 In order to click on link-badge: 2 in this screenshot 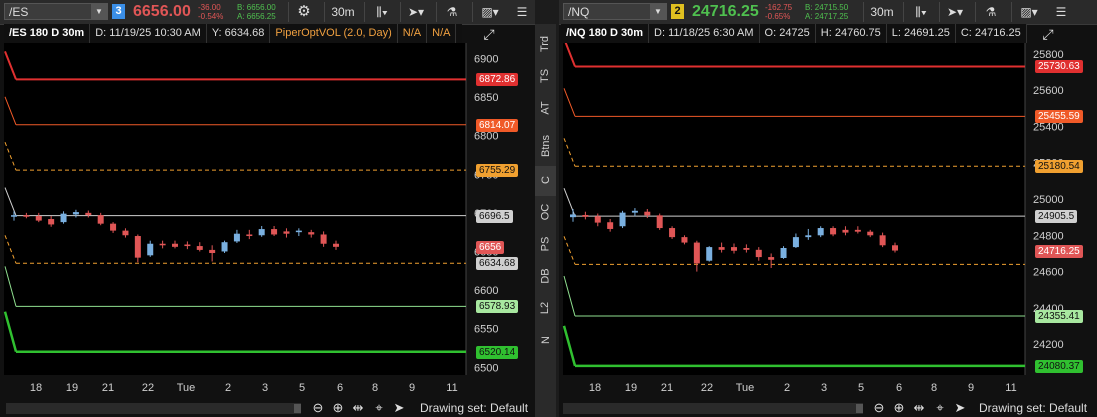, I will do `click(677, 11)`.